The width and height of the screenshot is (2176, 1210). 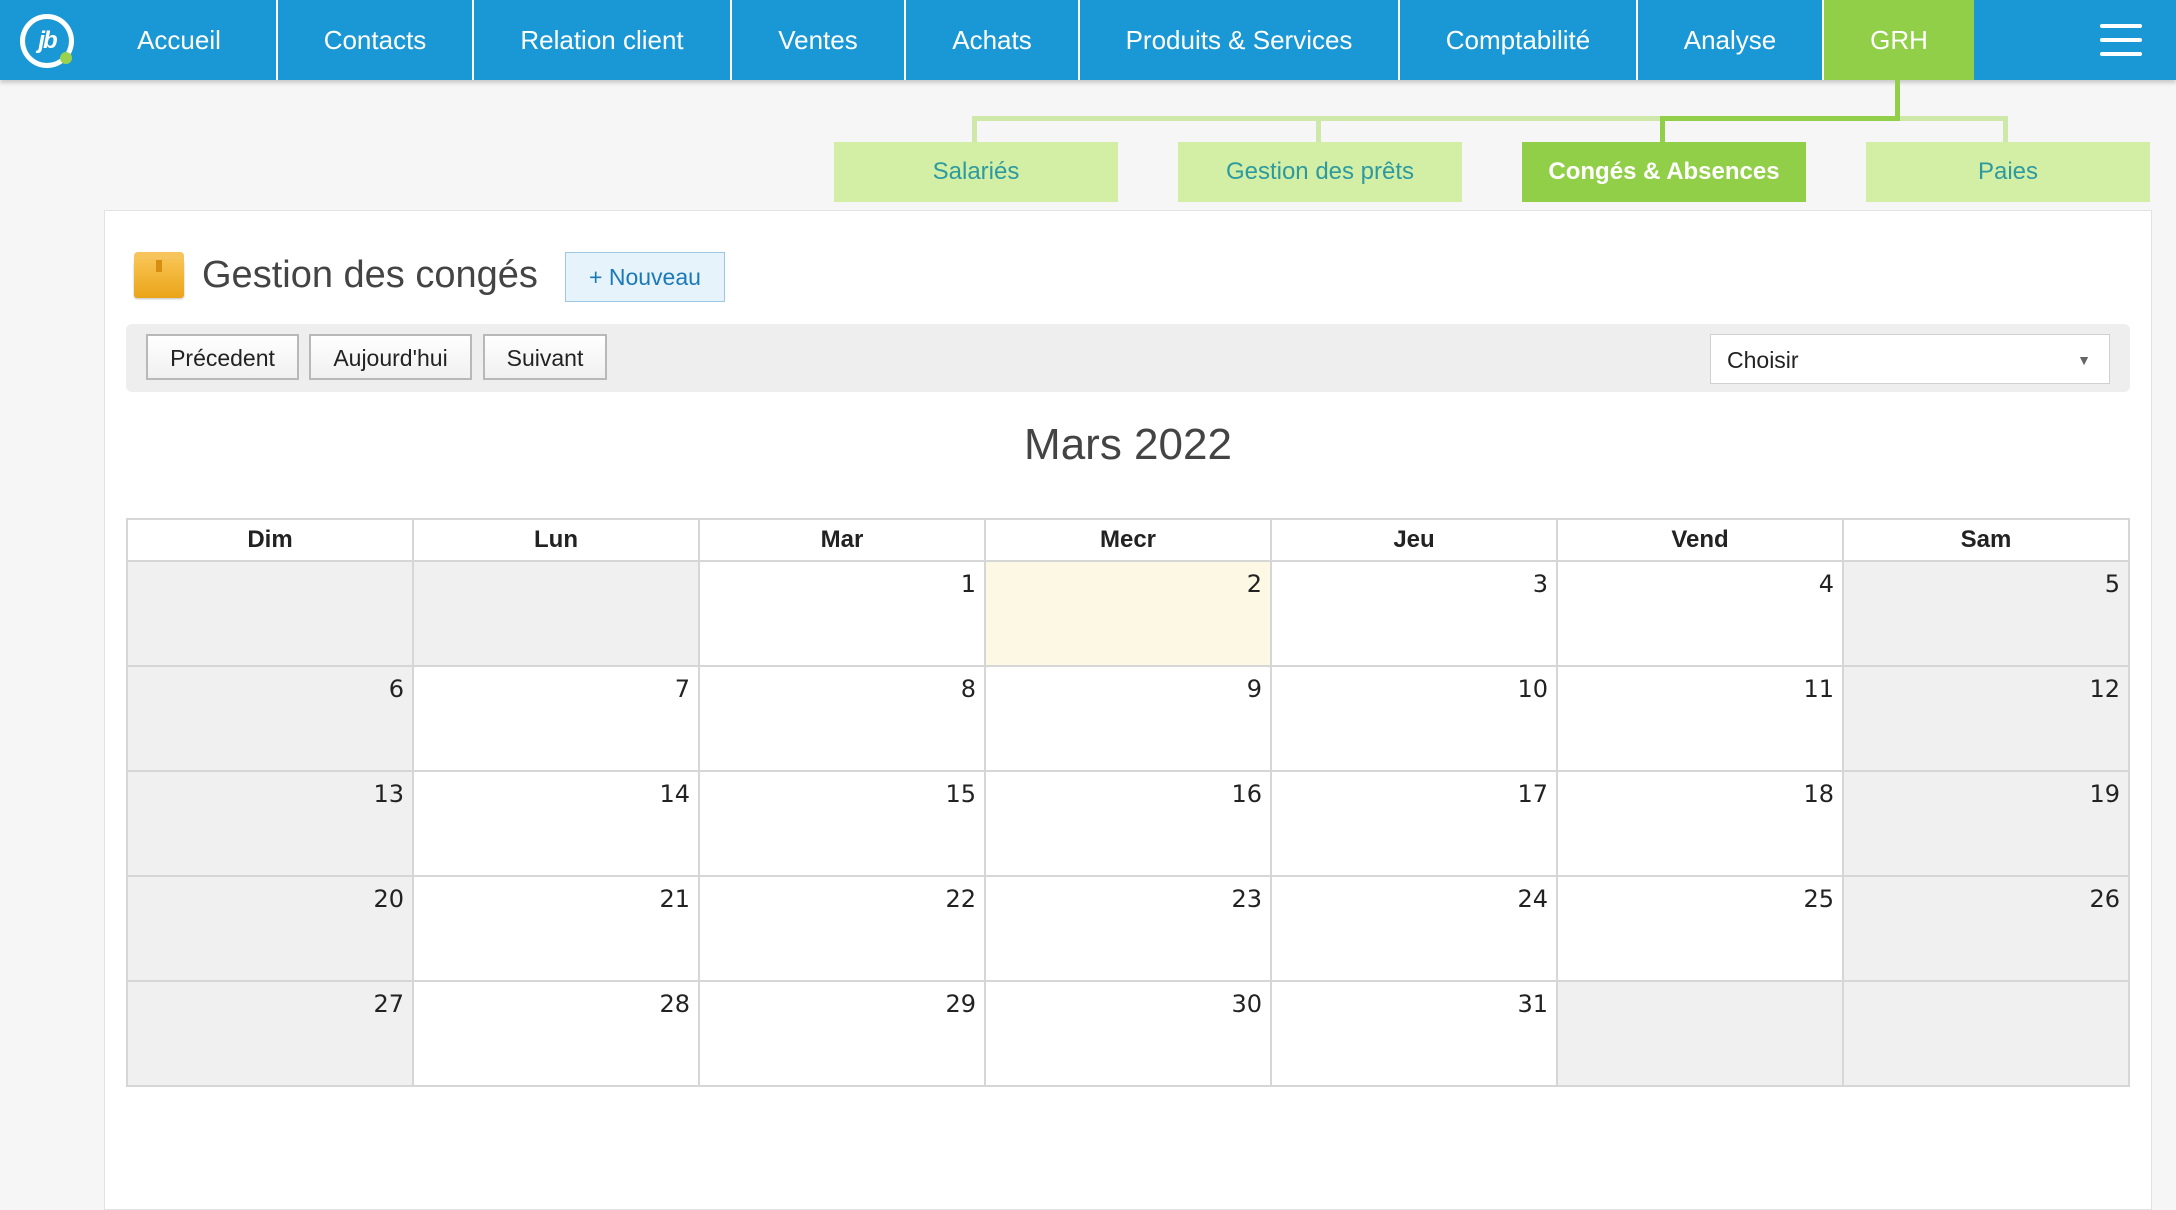 What do you see at coordinates (1700, 823) in the screenshot?
I see `calendar-day-cell: 18` at bounding box center [1700, 823].